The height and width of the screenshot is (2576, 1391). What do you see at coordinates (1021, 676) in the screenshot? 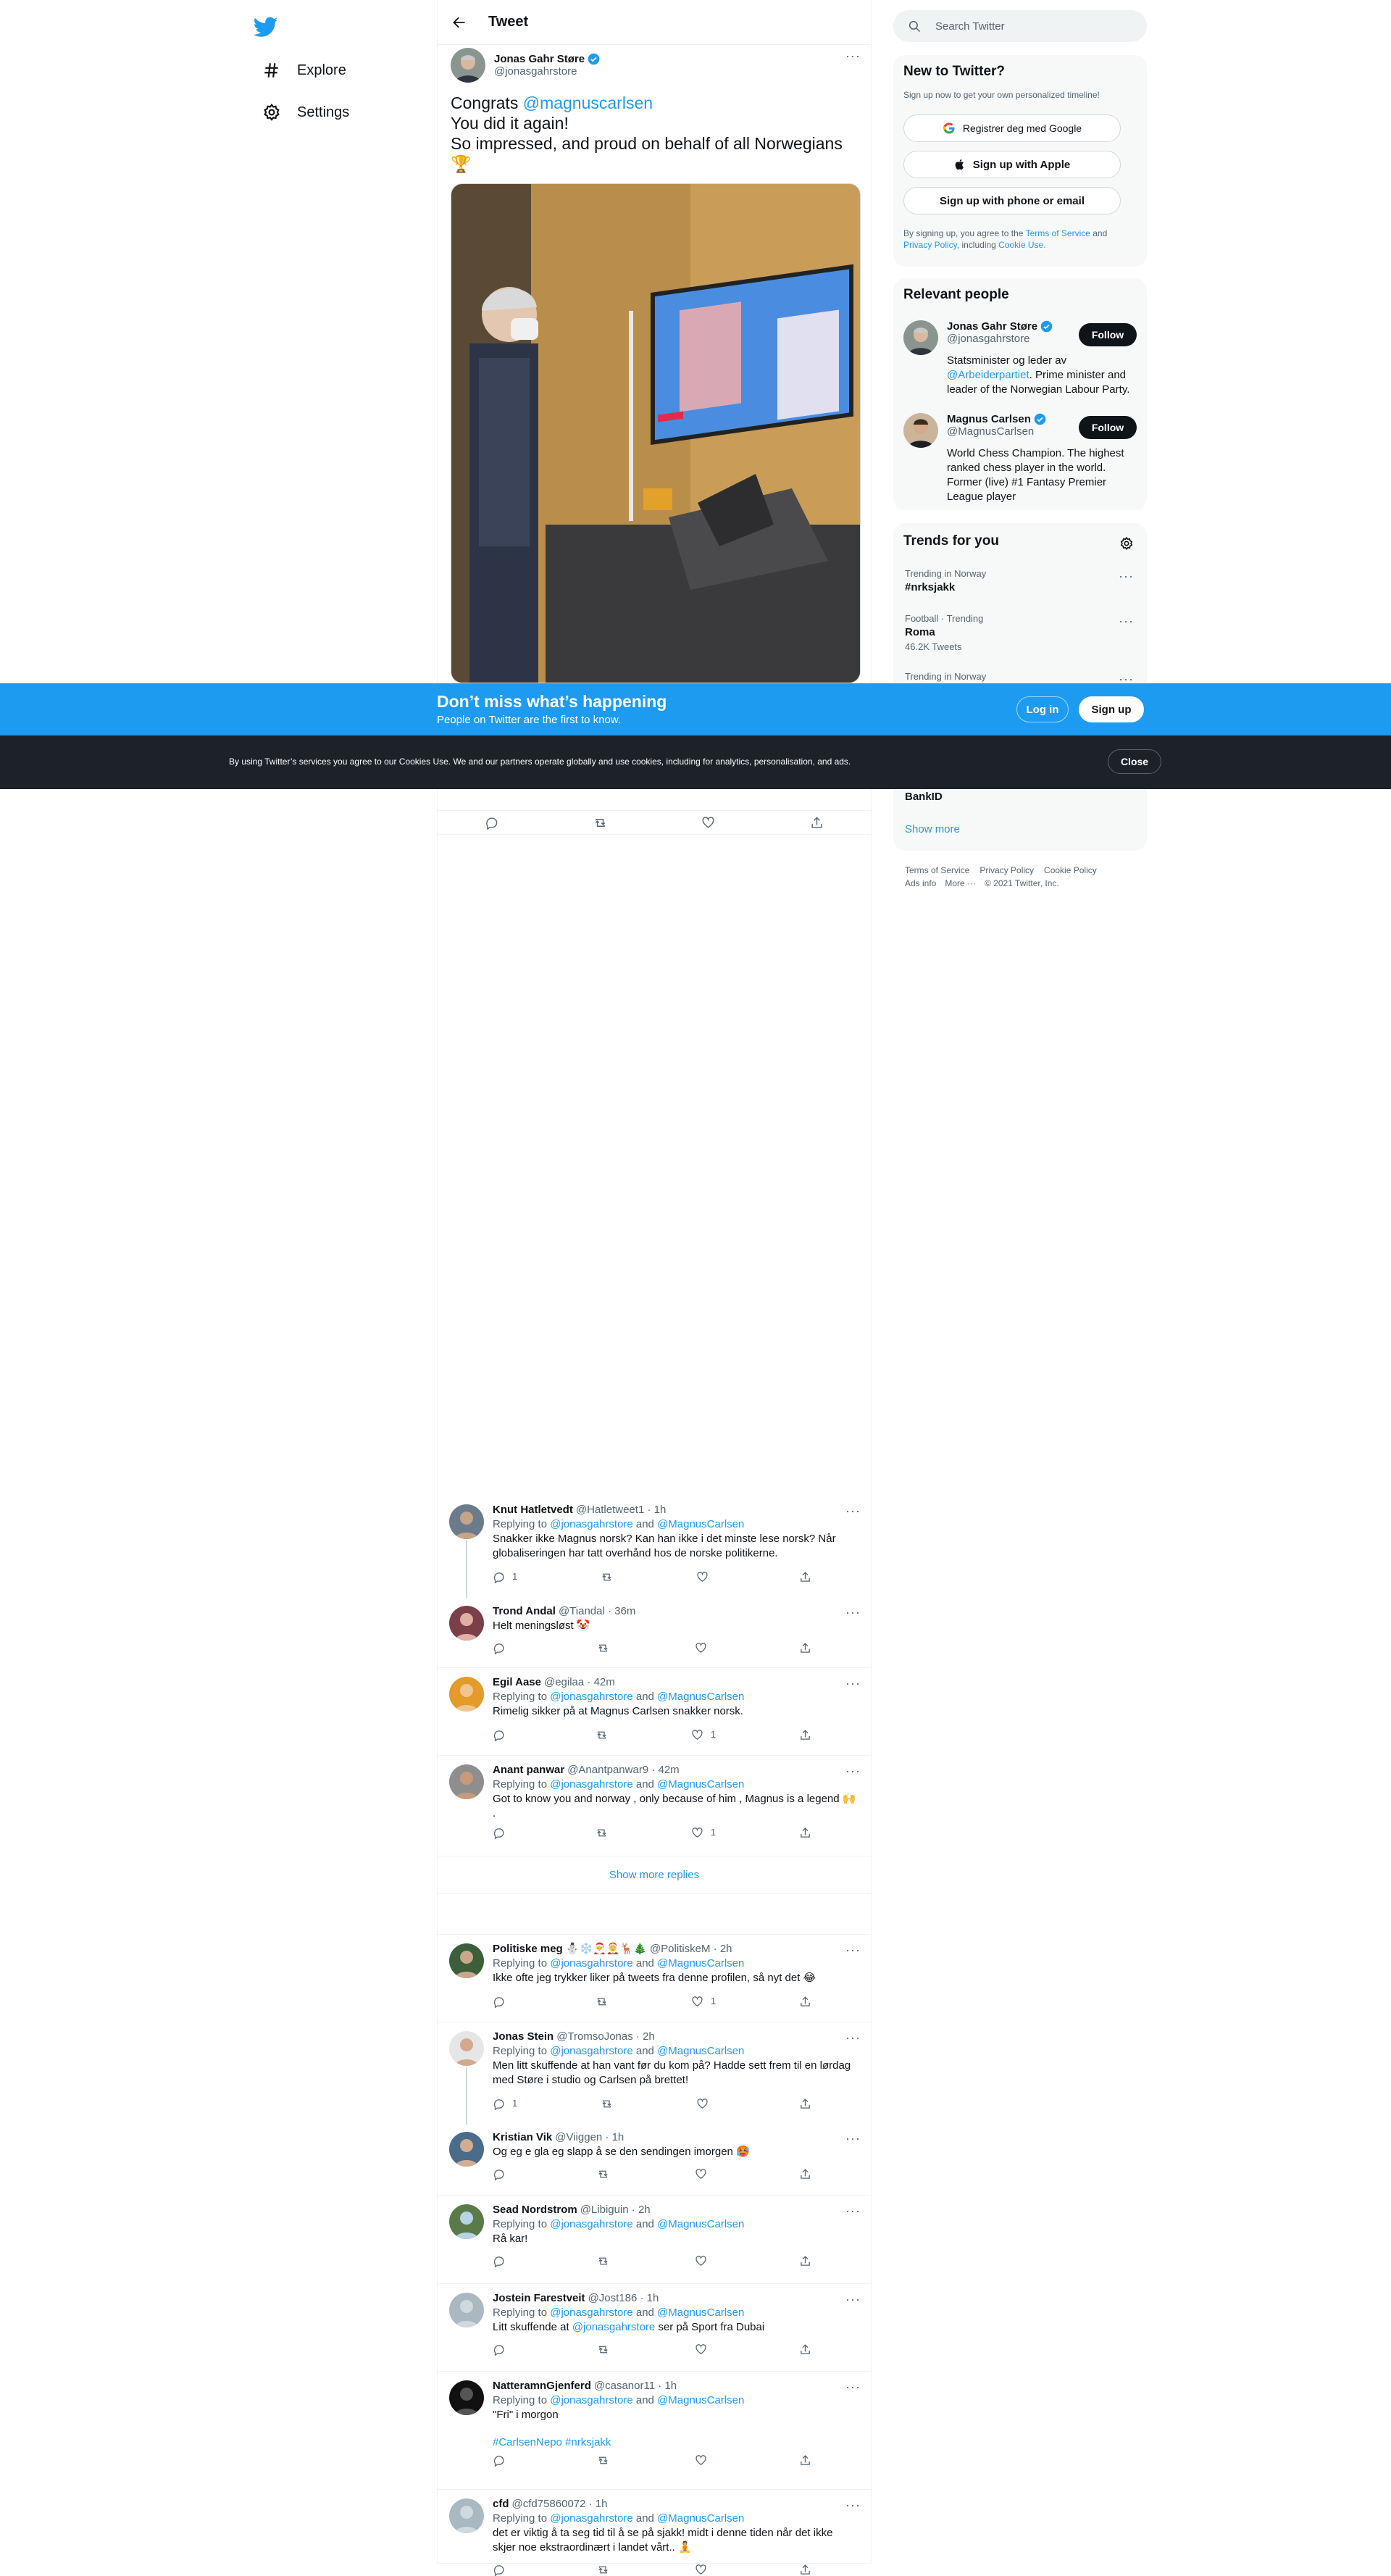
I see `trend-item: Trending in Norway` at bounding box center [1021, 676].